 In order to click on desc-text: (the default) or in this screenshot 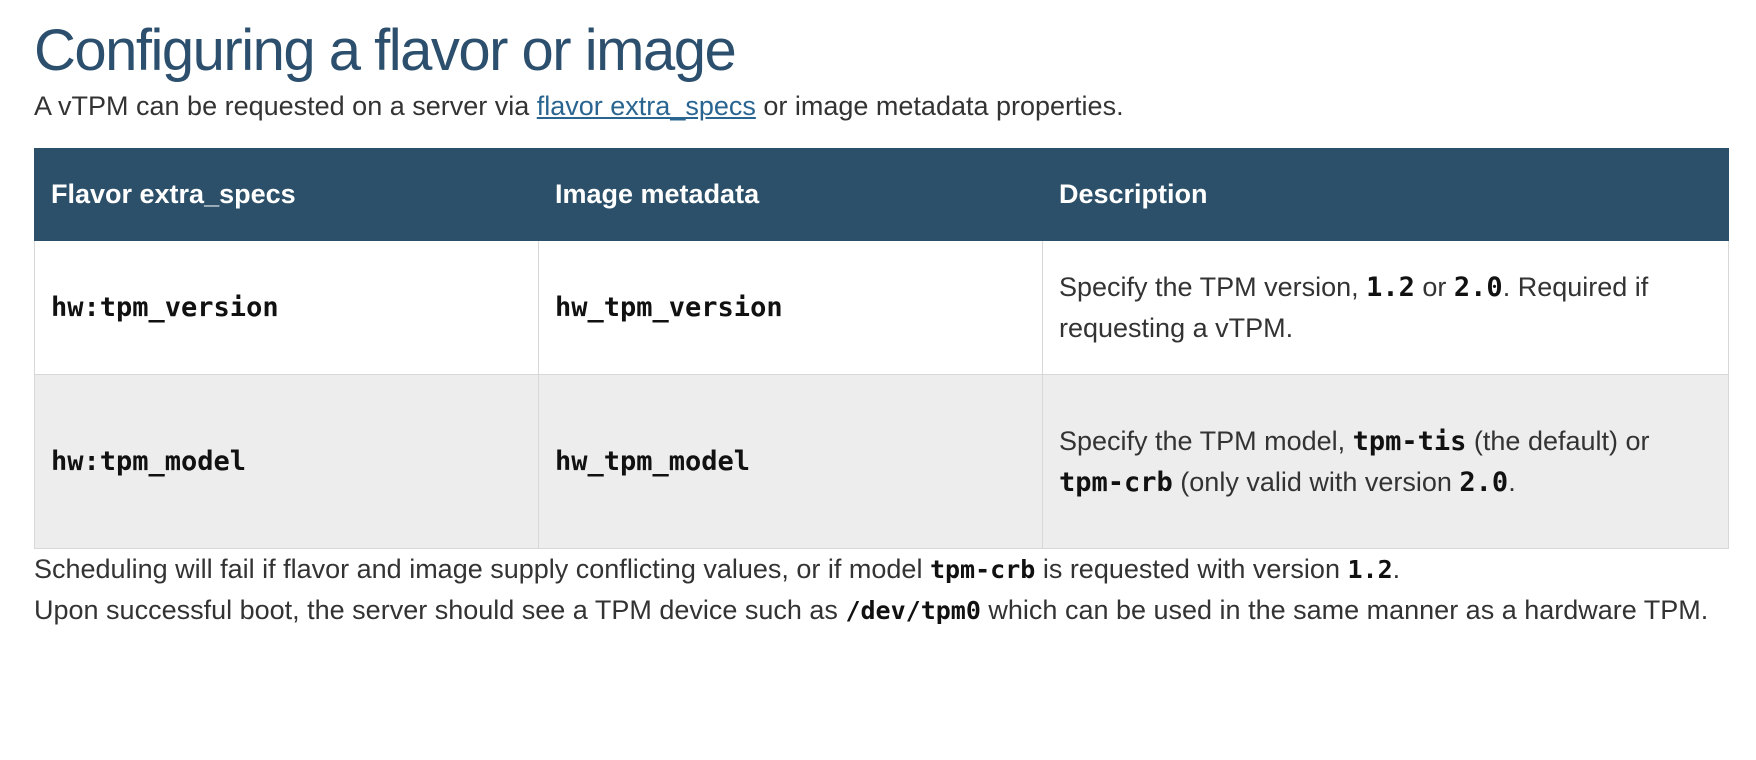, I will do `click(1558, 440)`.